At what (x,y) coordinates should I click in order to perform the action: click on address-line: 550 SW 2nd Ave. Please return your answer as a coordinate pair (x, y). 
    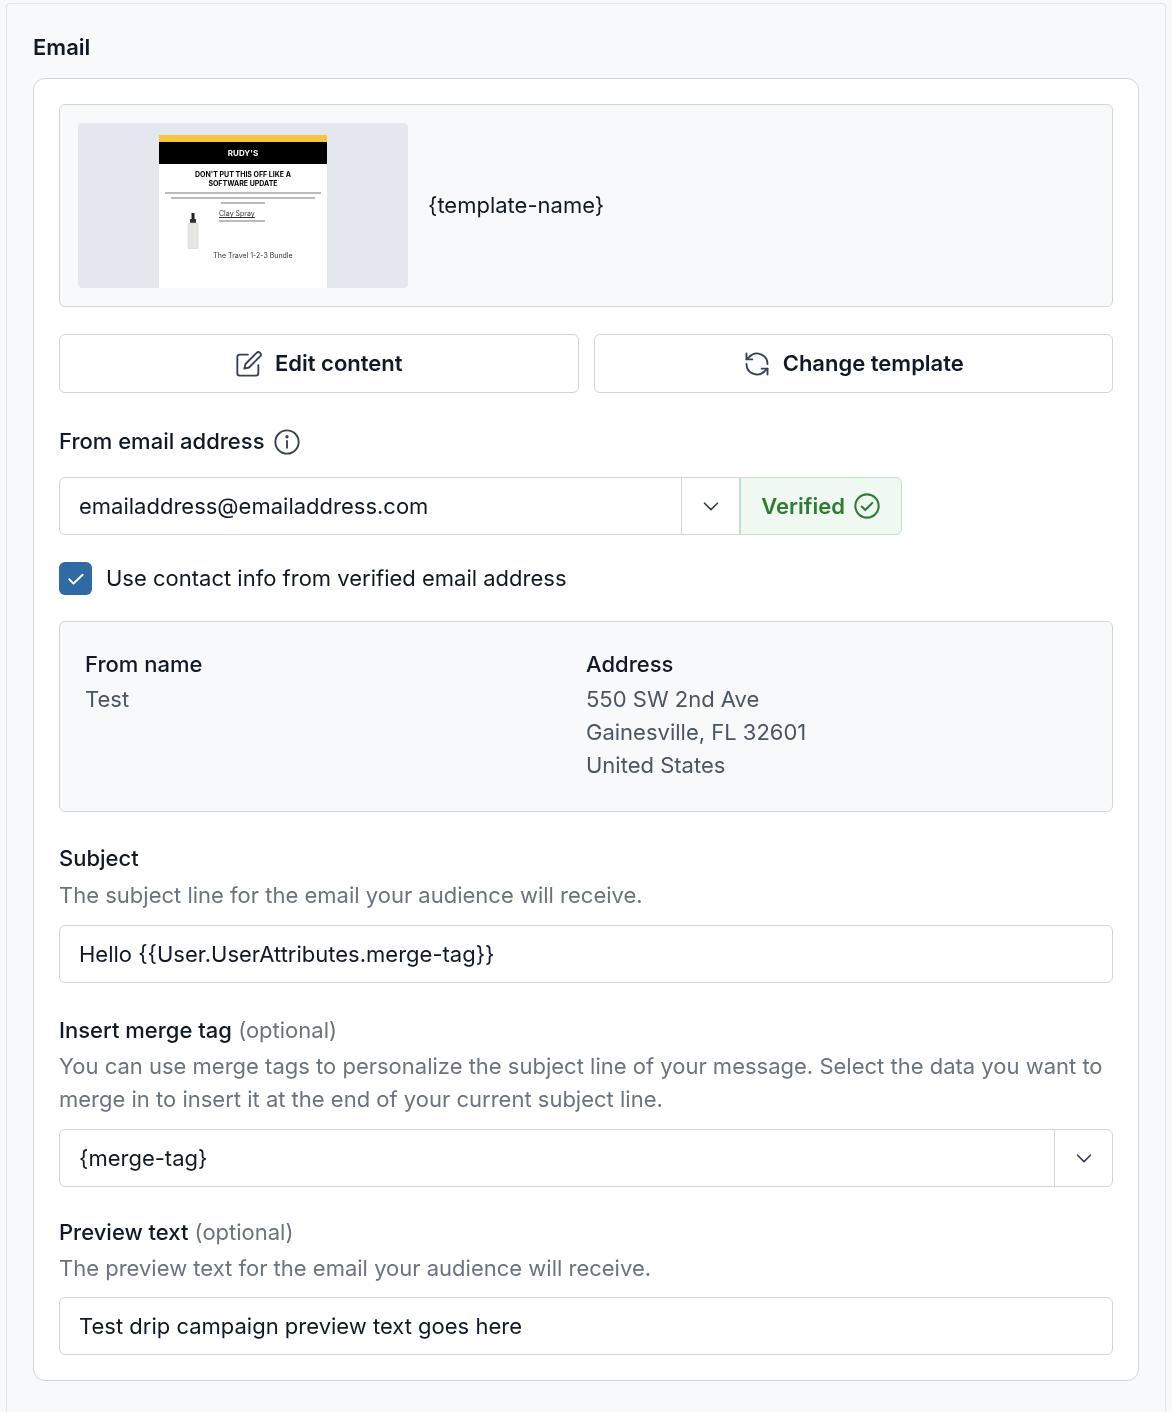
    Looking at the image, I should click on (673, 699).